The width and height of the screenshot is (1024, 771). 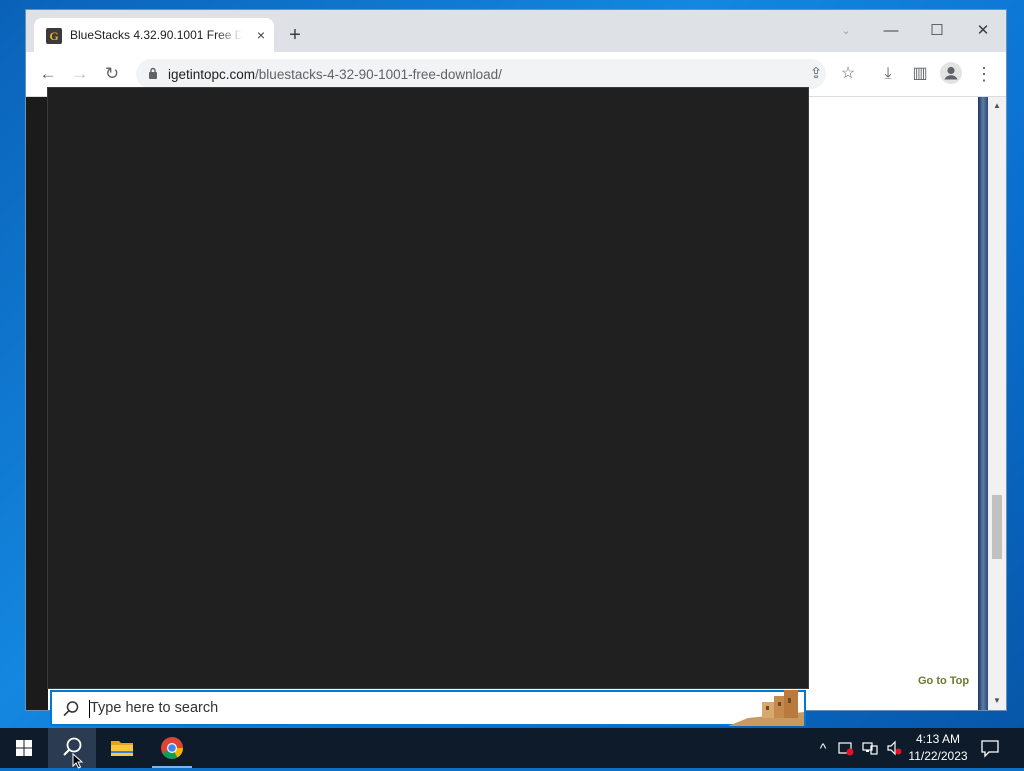 I want to click on minimize-button: —, so click(x=891, y=31).